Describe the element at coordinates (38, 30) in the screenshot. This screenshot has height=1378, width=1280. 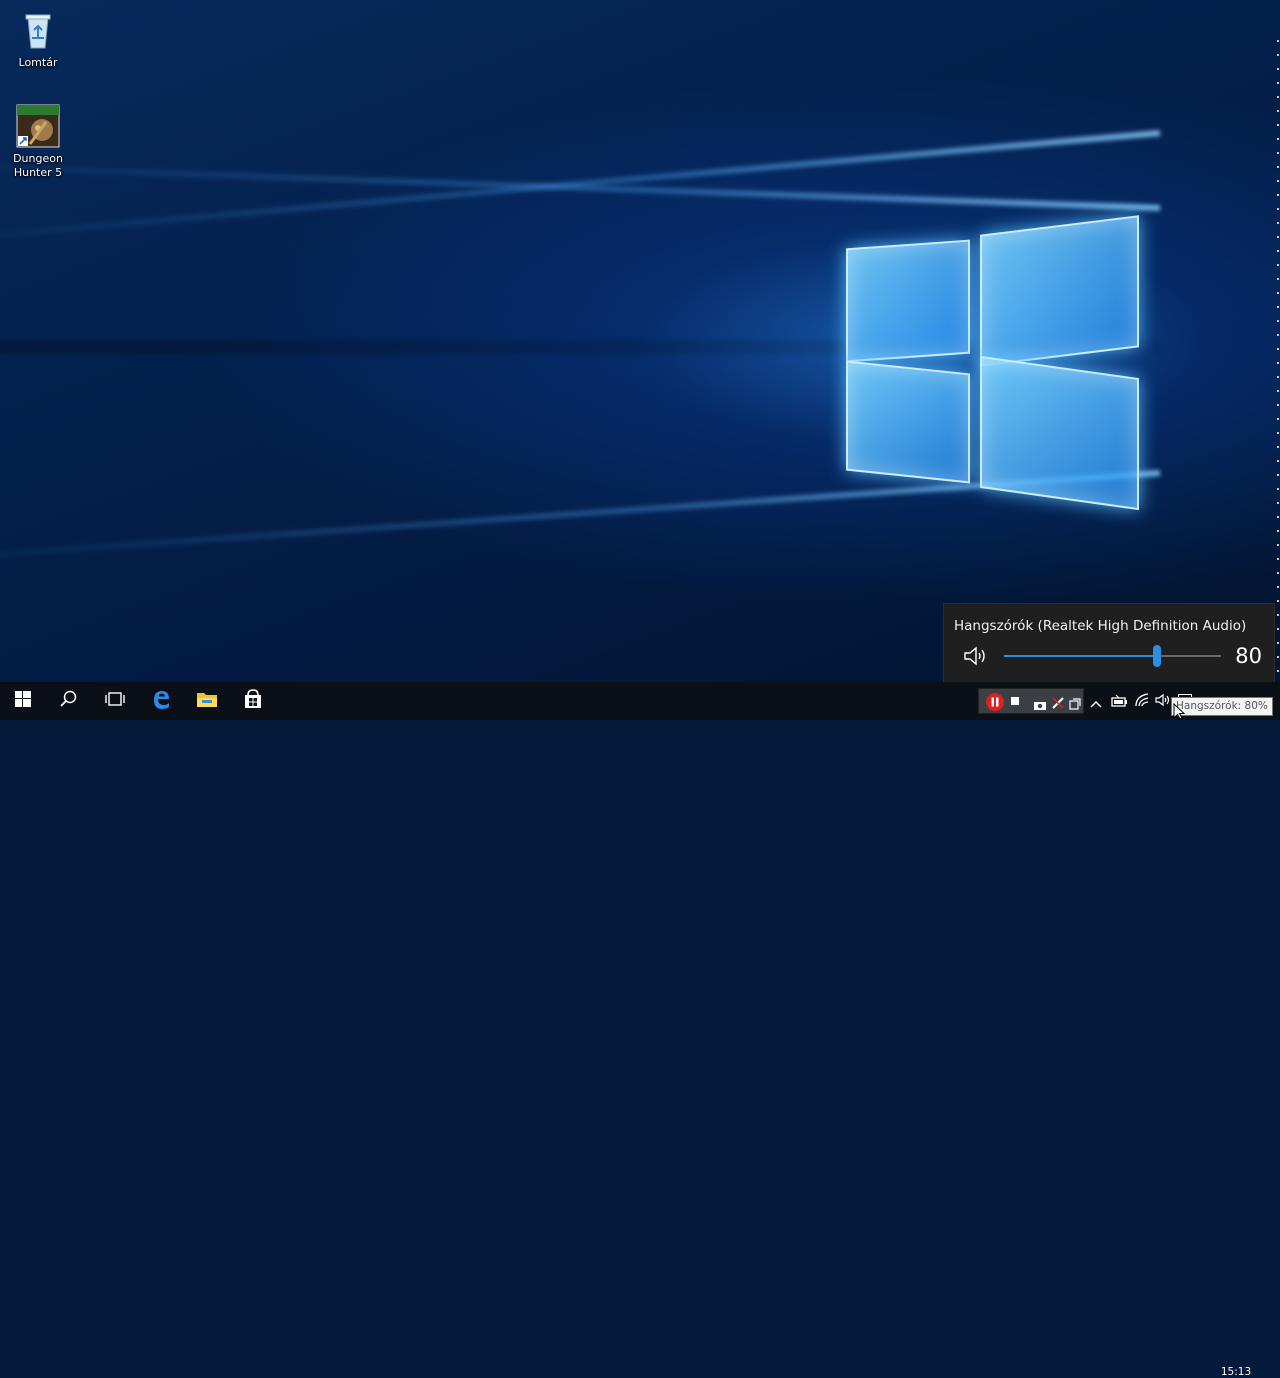
I see `recycle-bin-icon` at that location.